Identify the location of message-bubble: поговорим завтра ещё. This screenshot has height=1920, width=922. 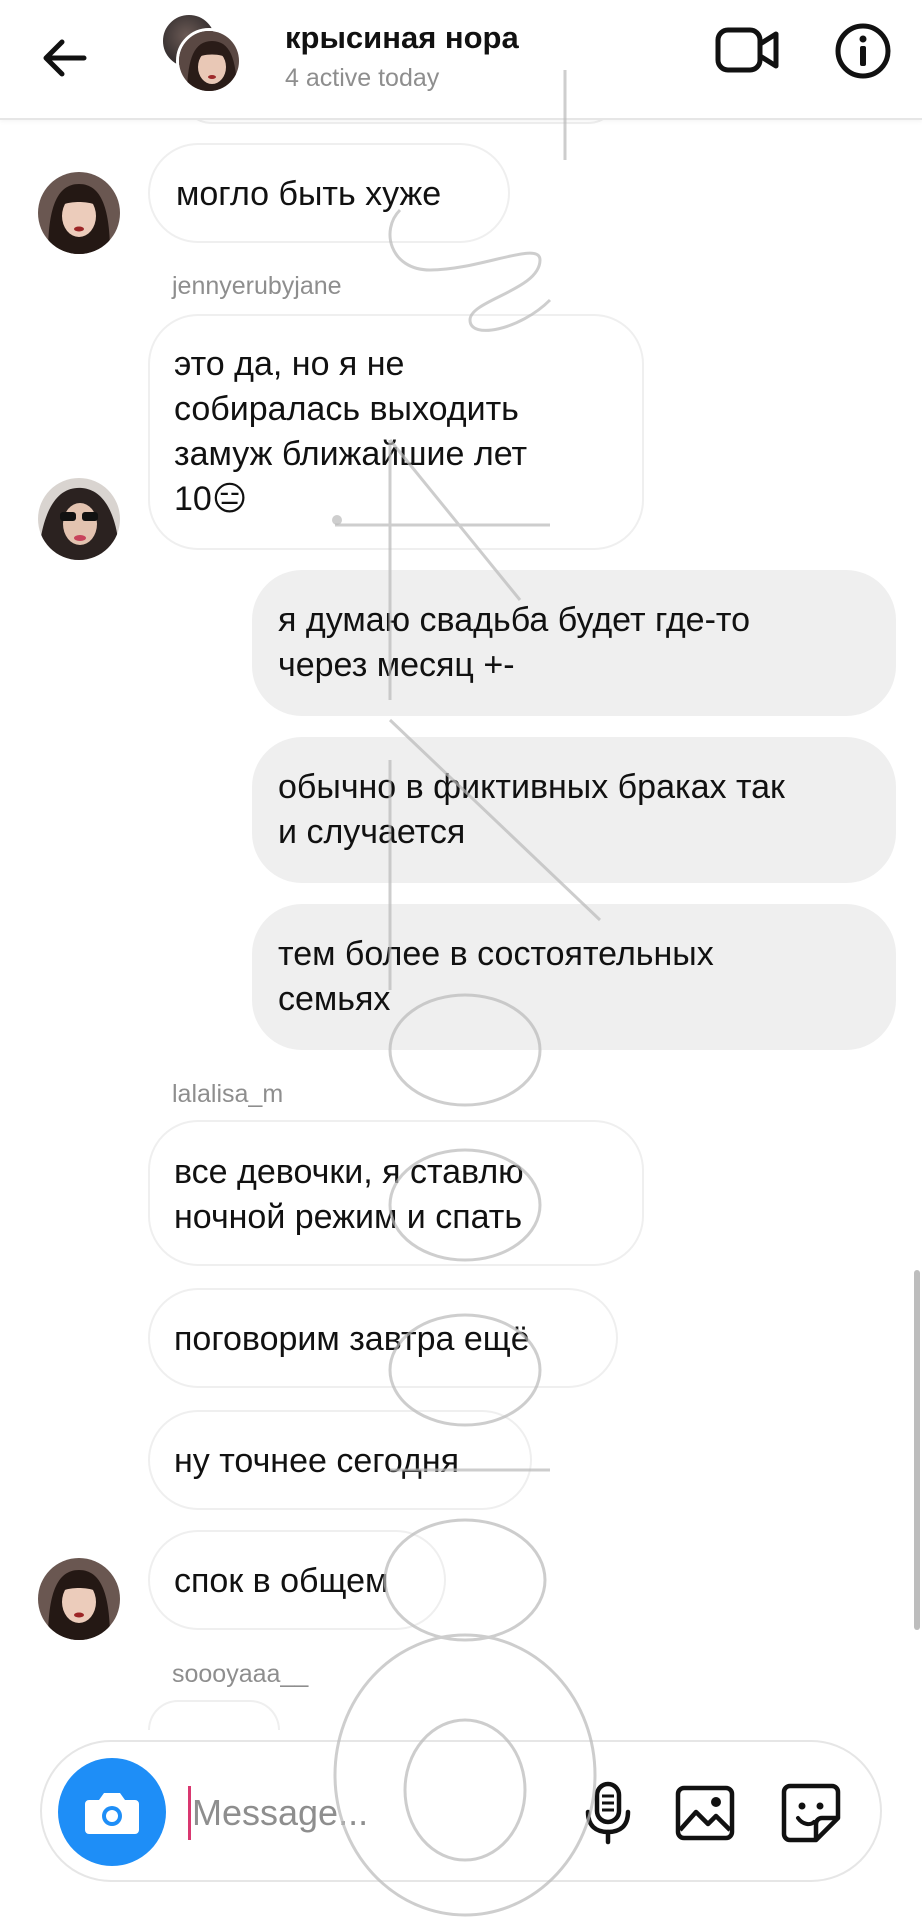
(383, 1338).